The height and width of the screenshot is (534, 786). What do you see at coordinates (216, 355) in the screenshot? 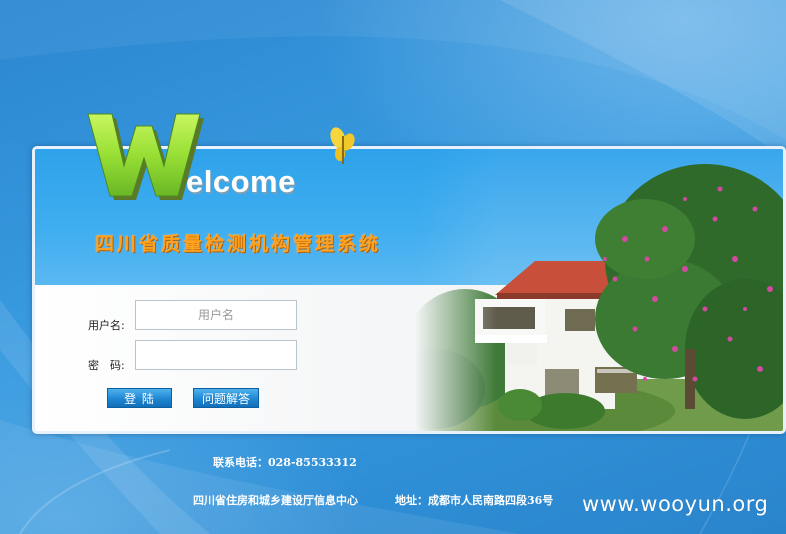
I see `password-input` at bounding box center [216, 355].